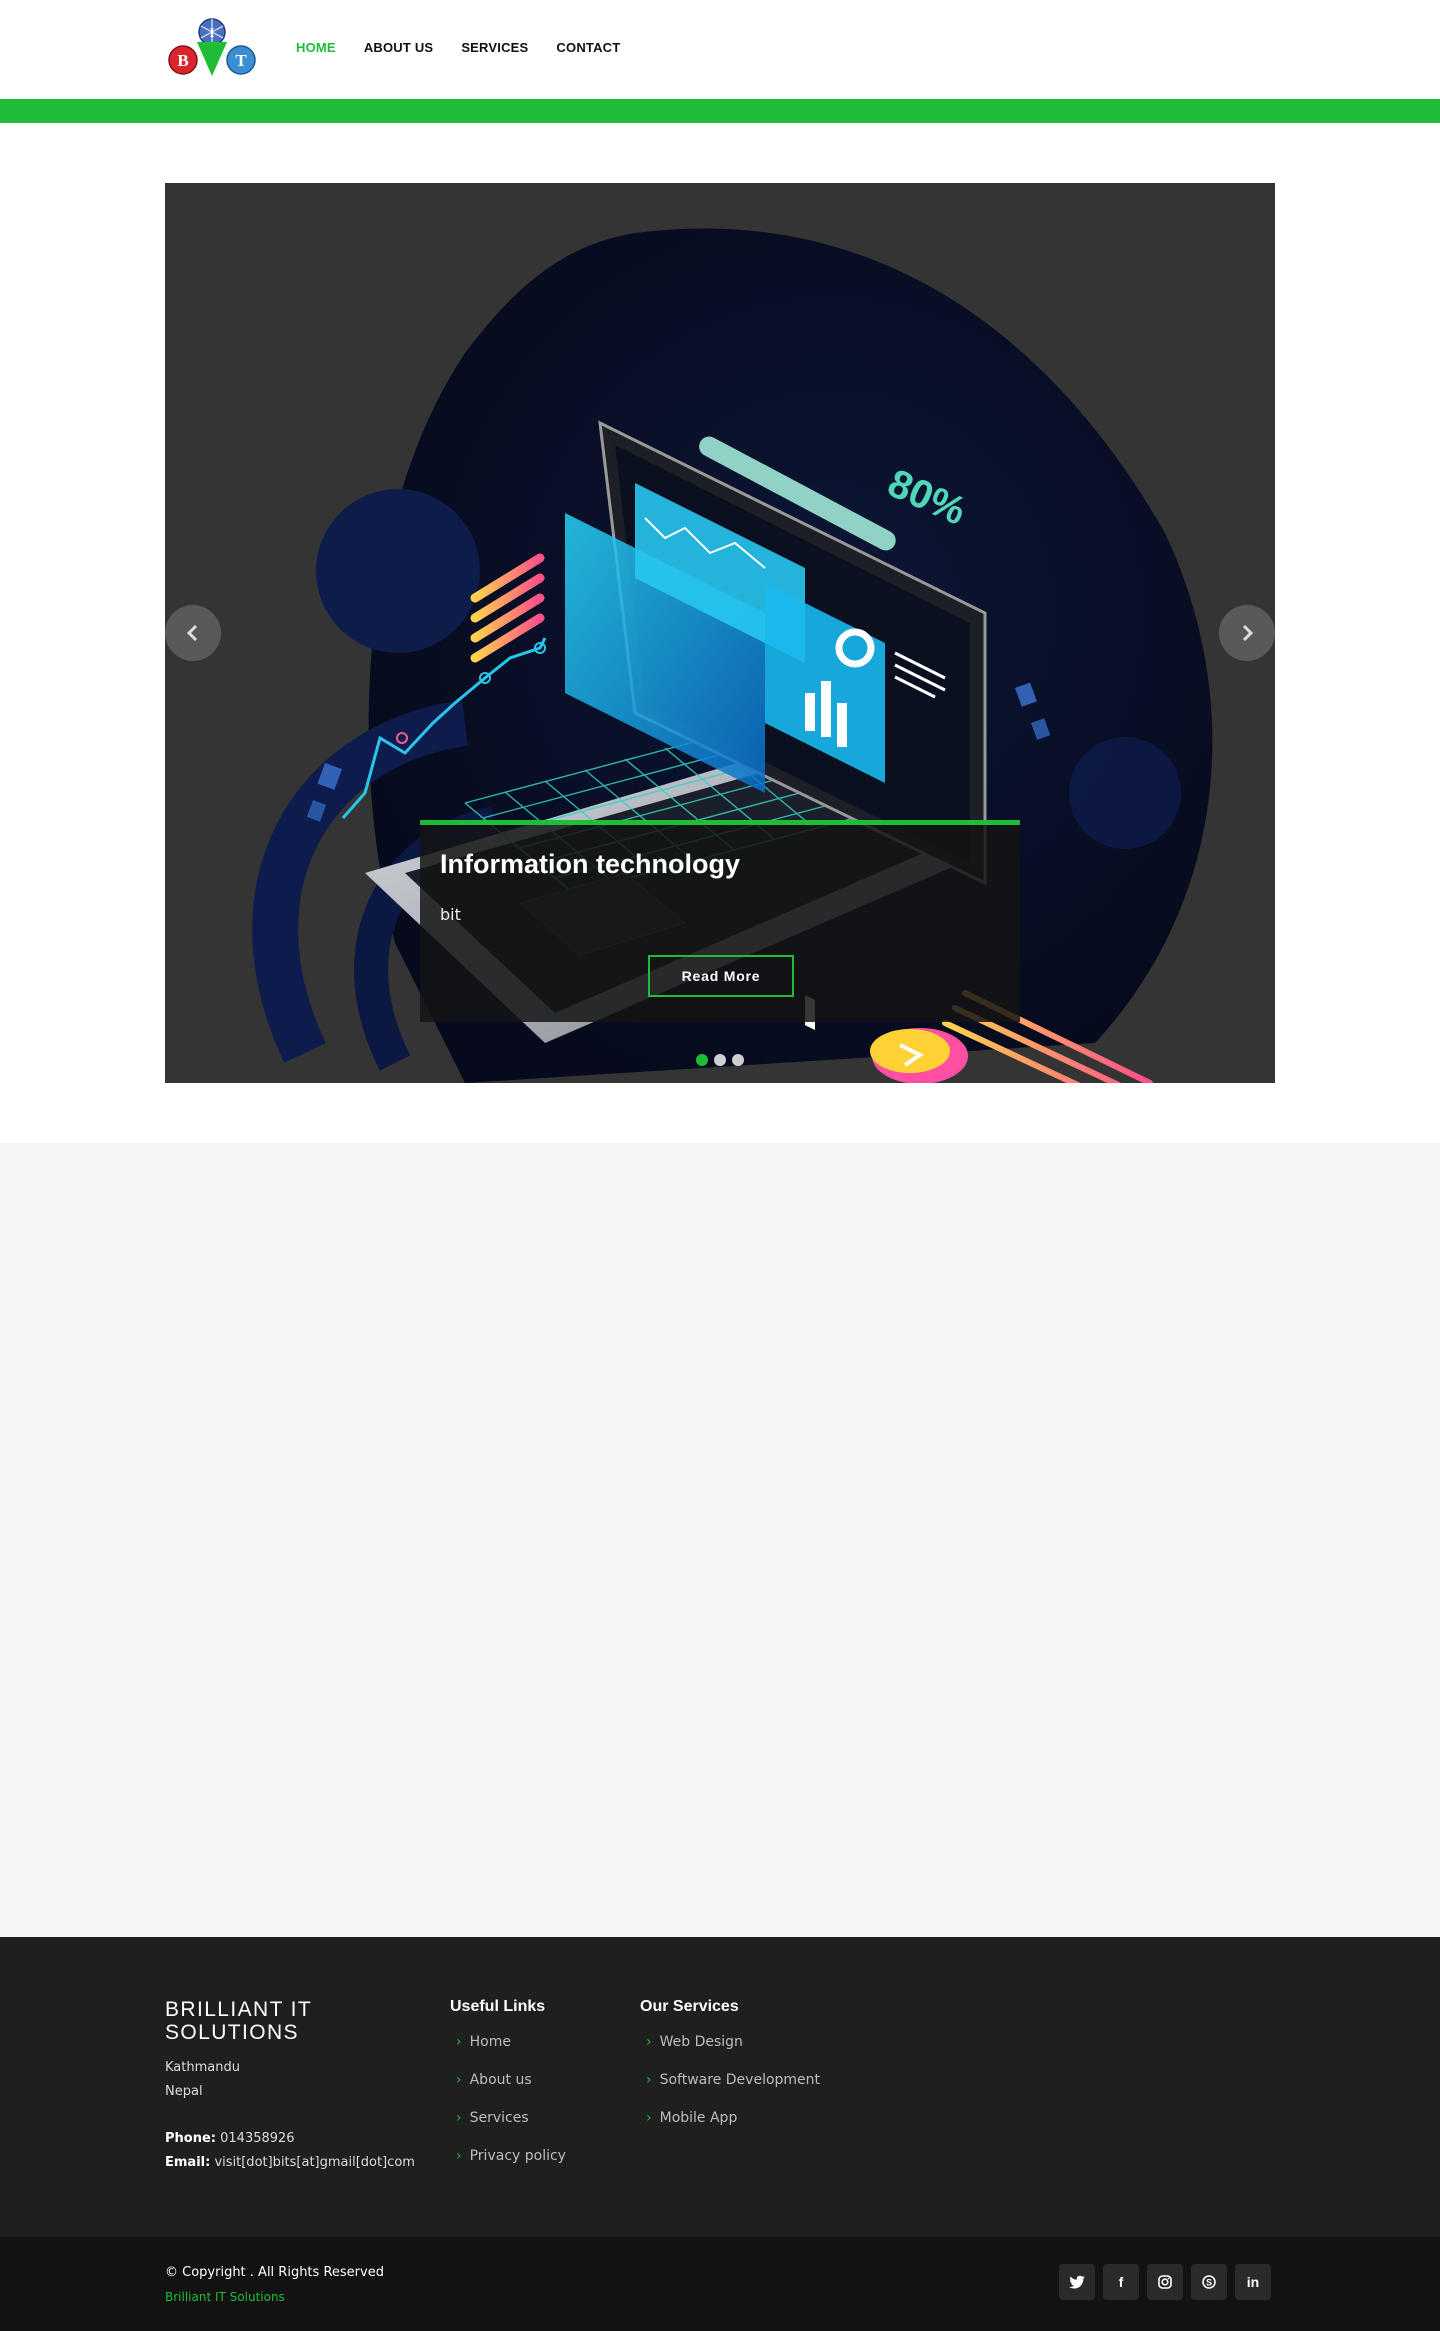 This screenshot has height=2331, width=1440. Describe the element at coordinates (182, 60) in the screenshot. I see `logo-letter-b: B` at that location.